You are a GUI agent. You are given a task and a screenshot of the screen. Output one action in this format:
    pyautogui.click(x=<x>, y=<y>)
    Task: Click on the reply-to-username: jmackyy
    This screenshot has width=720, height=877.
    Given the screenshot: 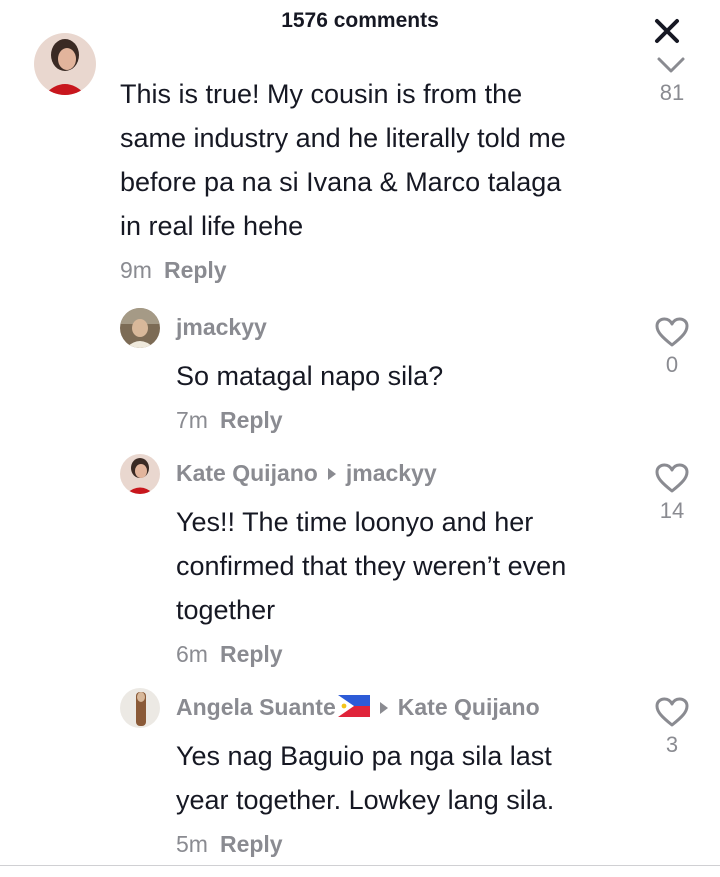 What is the action you would take?
    pyautogui.click(x=391, y=473)
    